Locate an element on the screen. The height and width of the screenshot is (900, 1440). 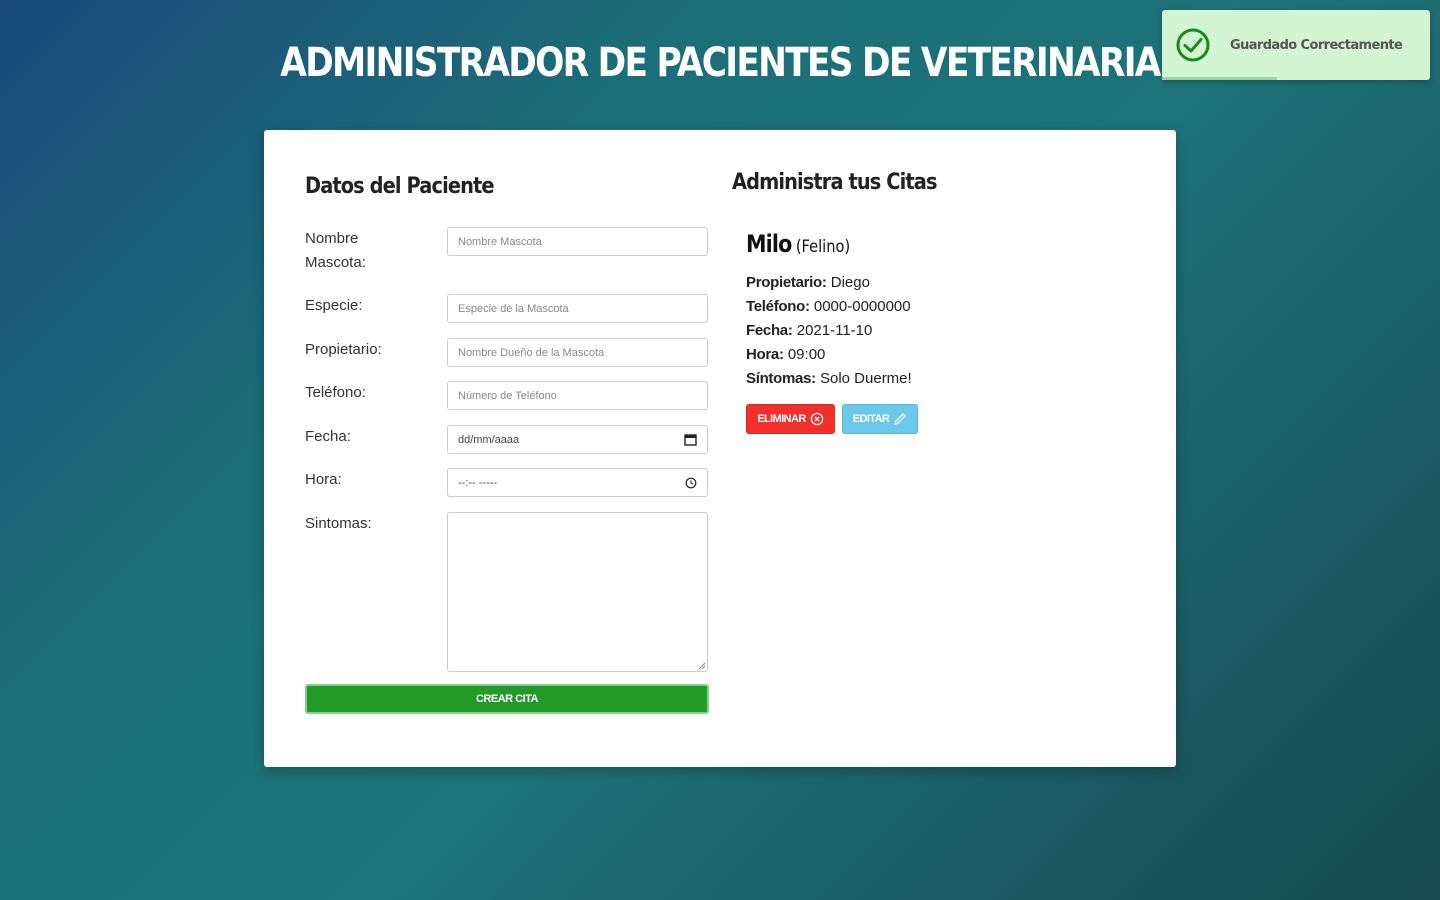
resize-handle-icon is located at coordinates (702, 666).